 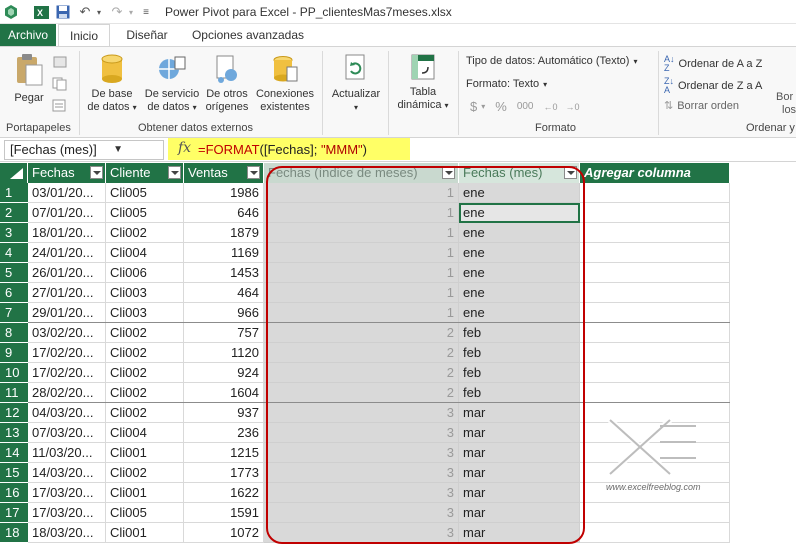 What do you see at coordinates (282, 149) in the screenshot?
I see `formula-input: =FORMAT([Fechas]; "MMM")` at bounding box center [282, 149].